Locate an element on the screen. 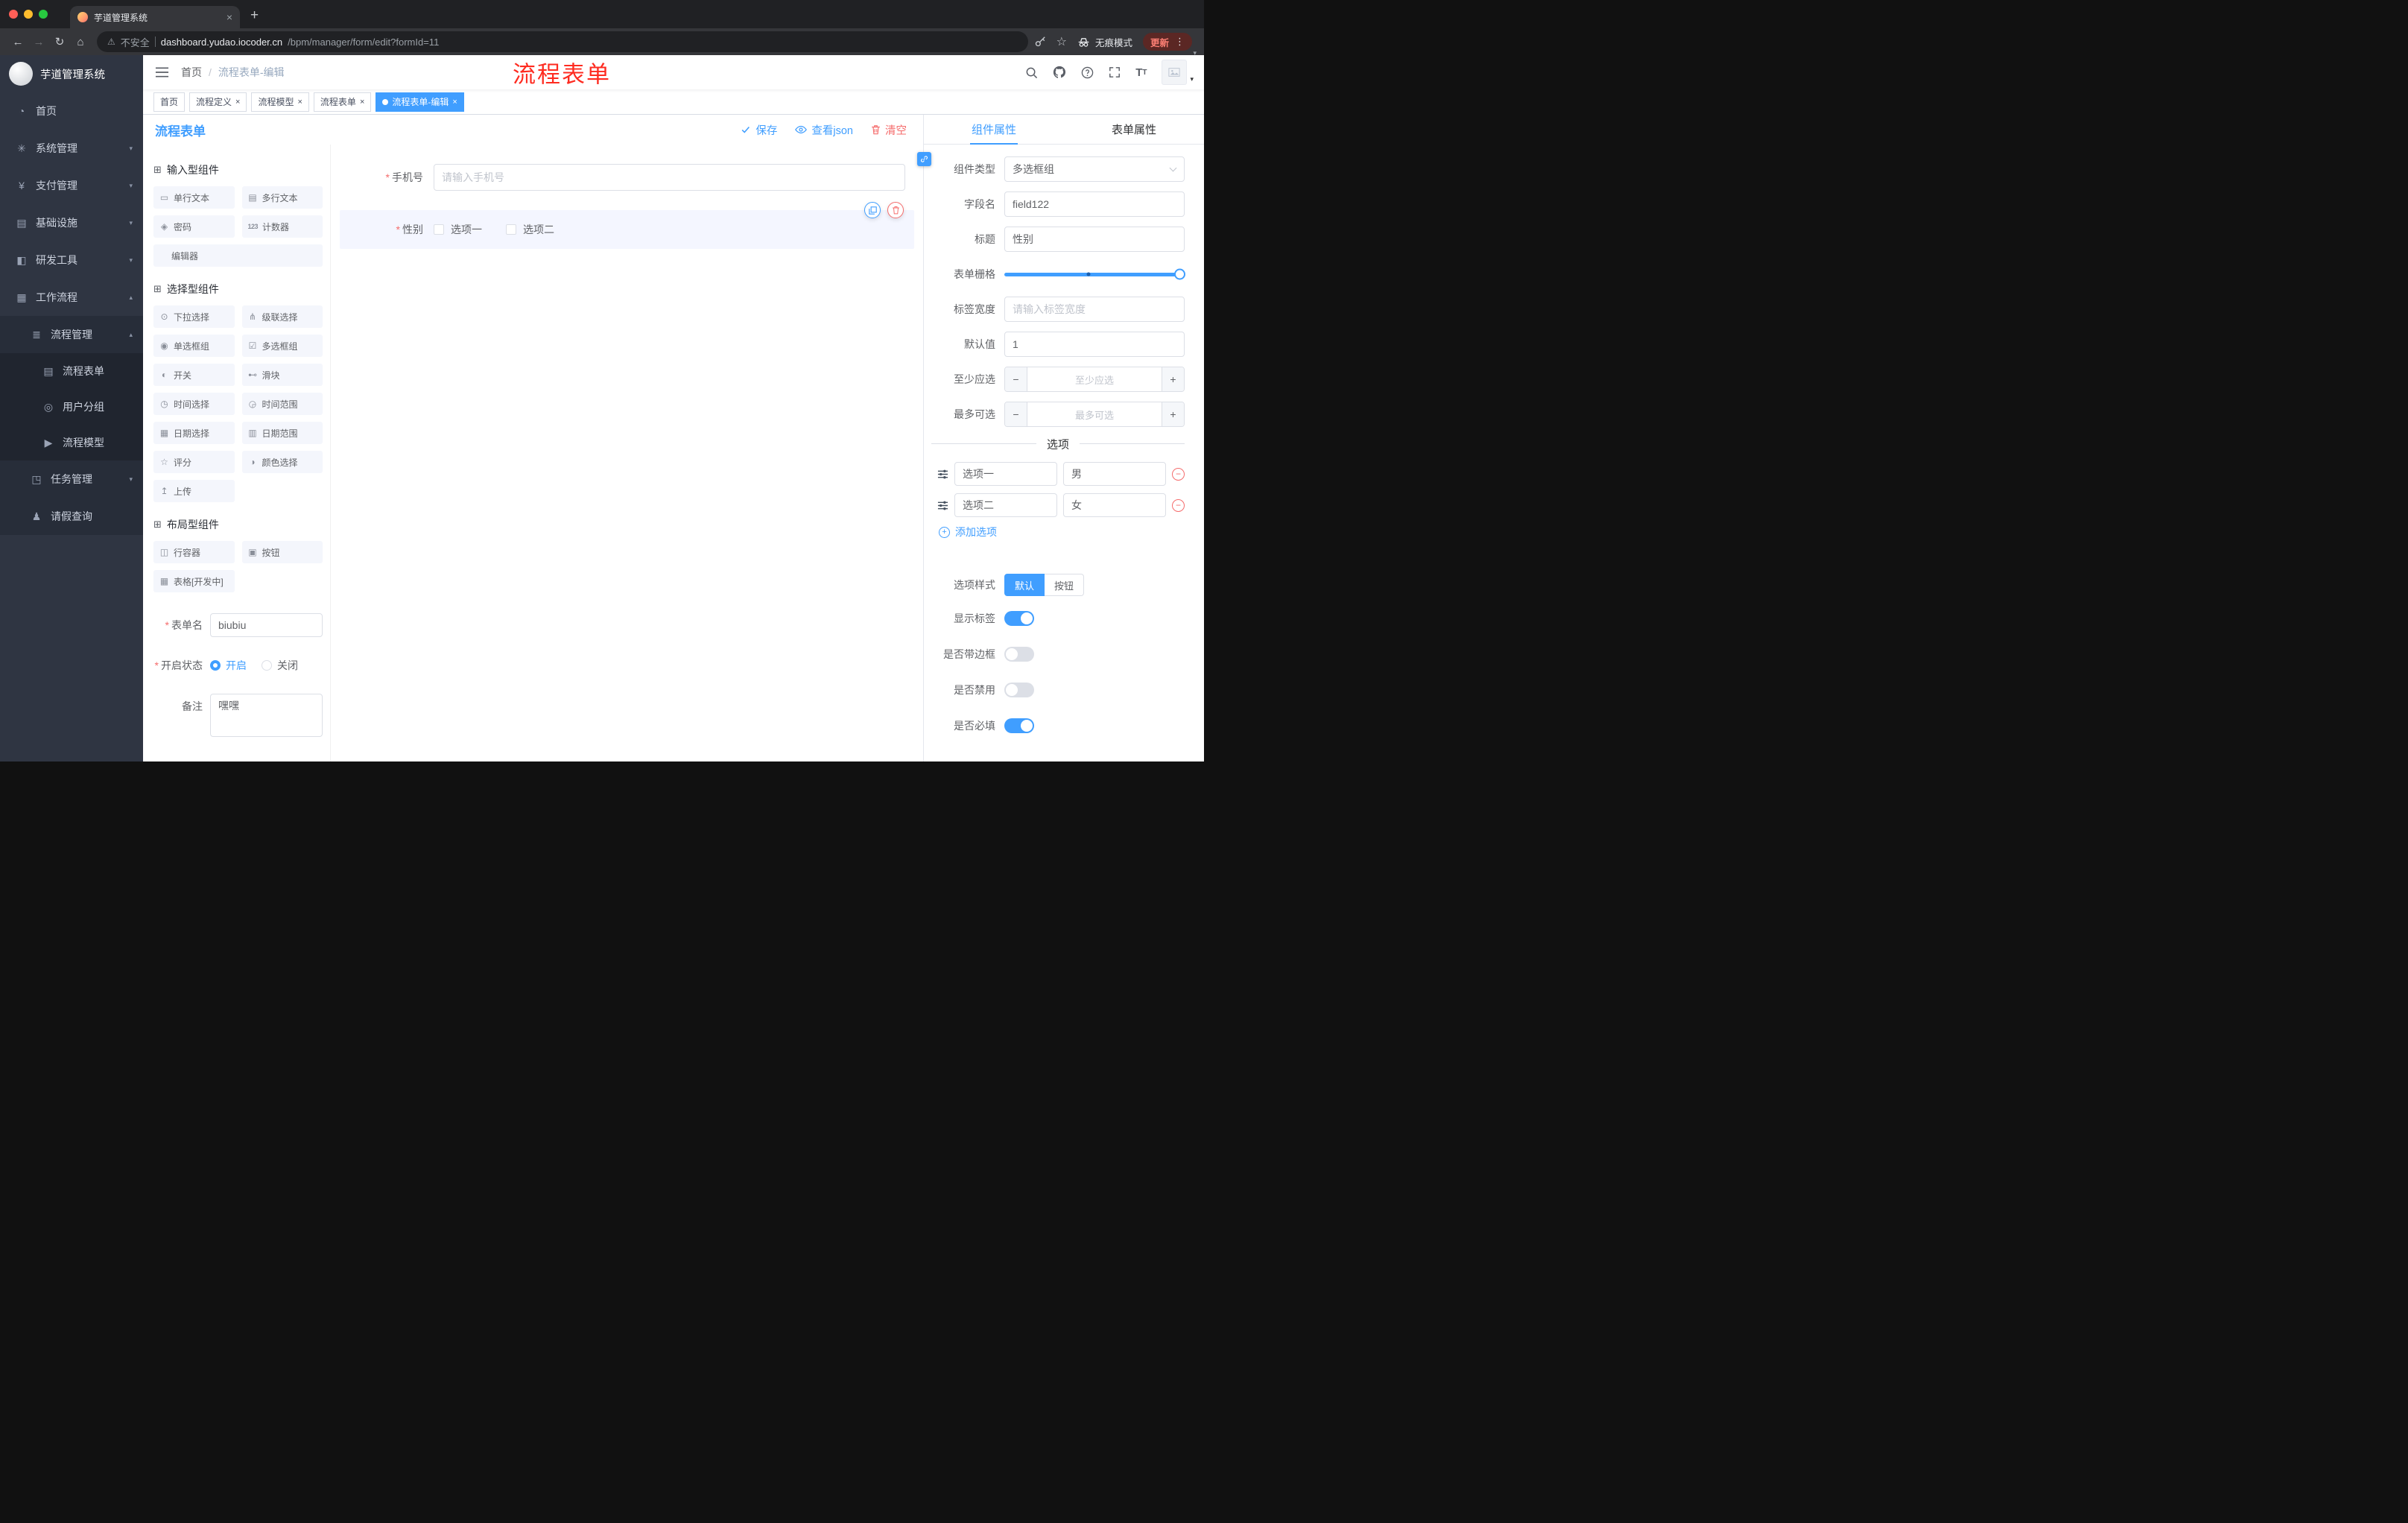 Image resolution: width=2408 pixels, height=1523 pixels. save-button: 保存 is located at coordinates (759, 130).